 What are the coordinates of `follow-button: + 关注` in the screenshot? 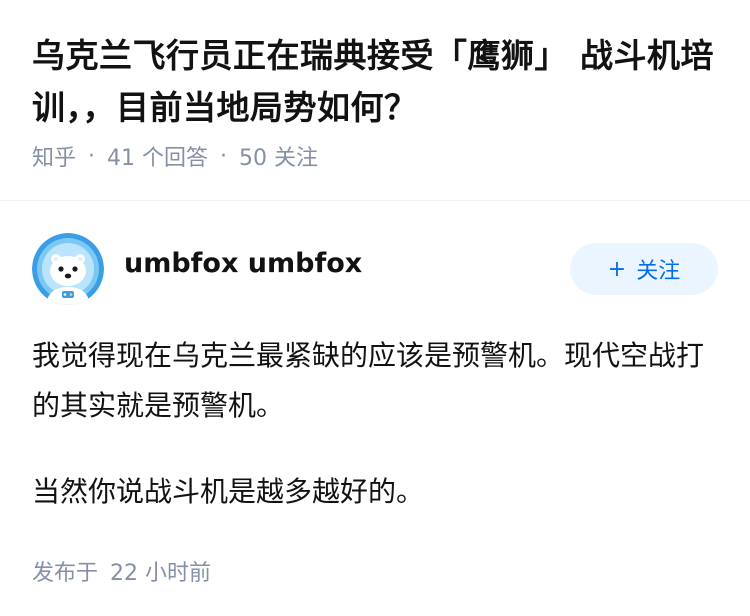 It's located at (644, 269).